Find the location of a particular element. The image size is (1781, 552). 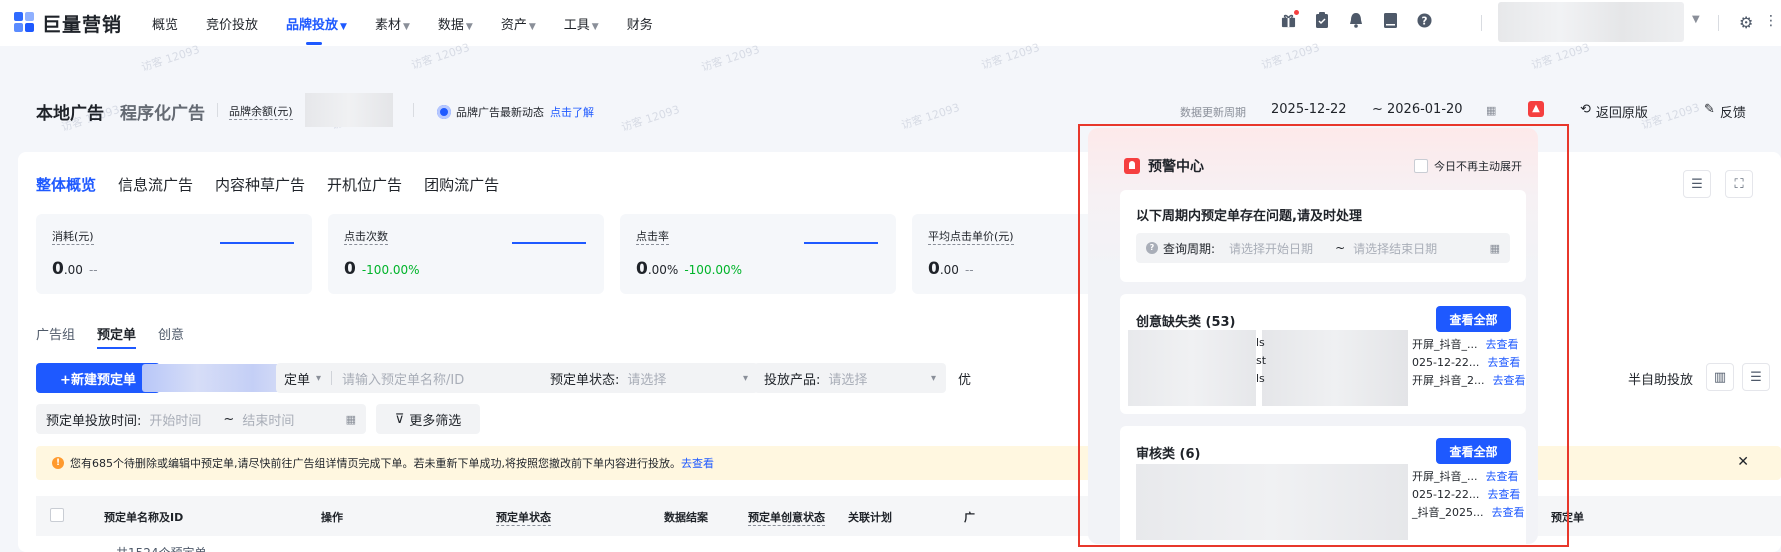

ad-type-tab: 开机位广告 is located at coordinates (364, 184).